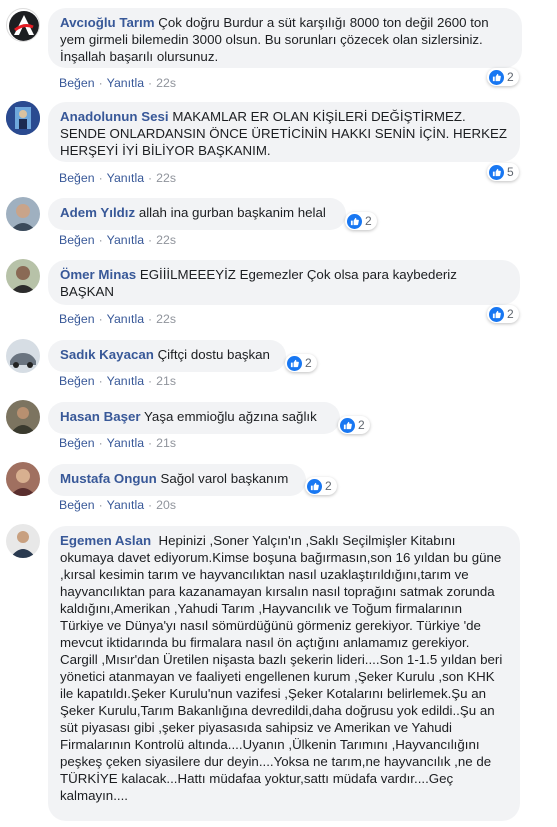 This screenshot has width=557, height=827. I want to click on reaction-count: 5, so click(503, 172).